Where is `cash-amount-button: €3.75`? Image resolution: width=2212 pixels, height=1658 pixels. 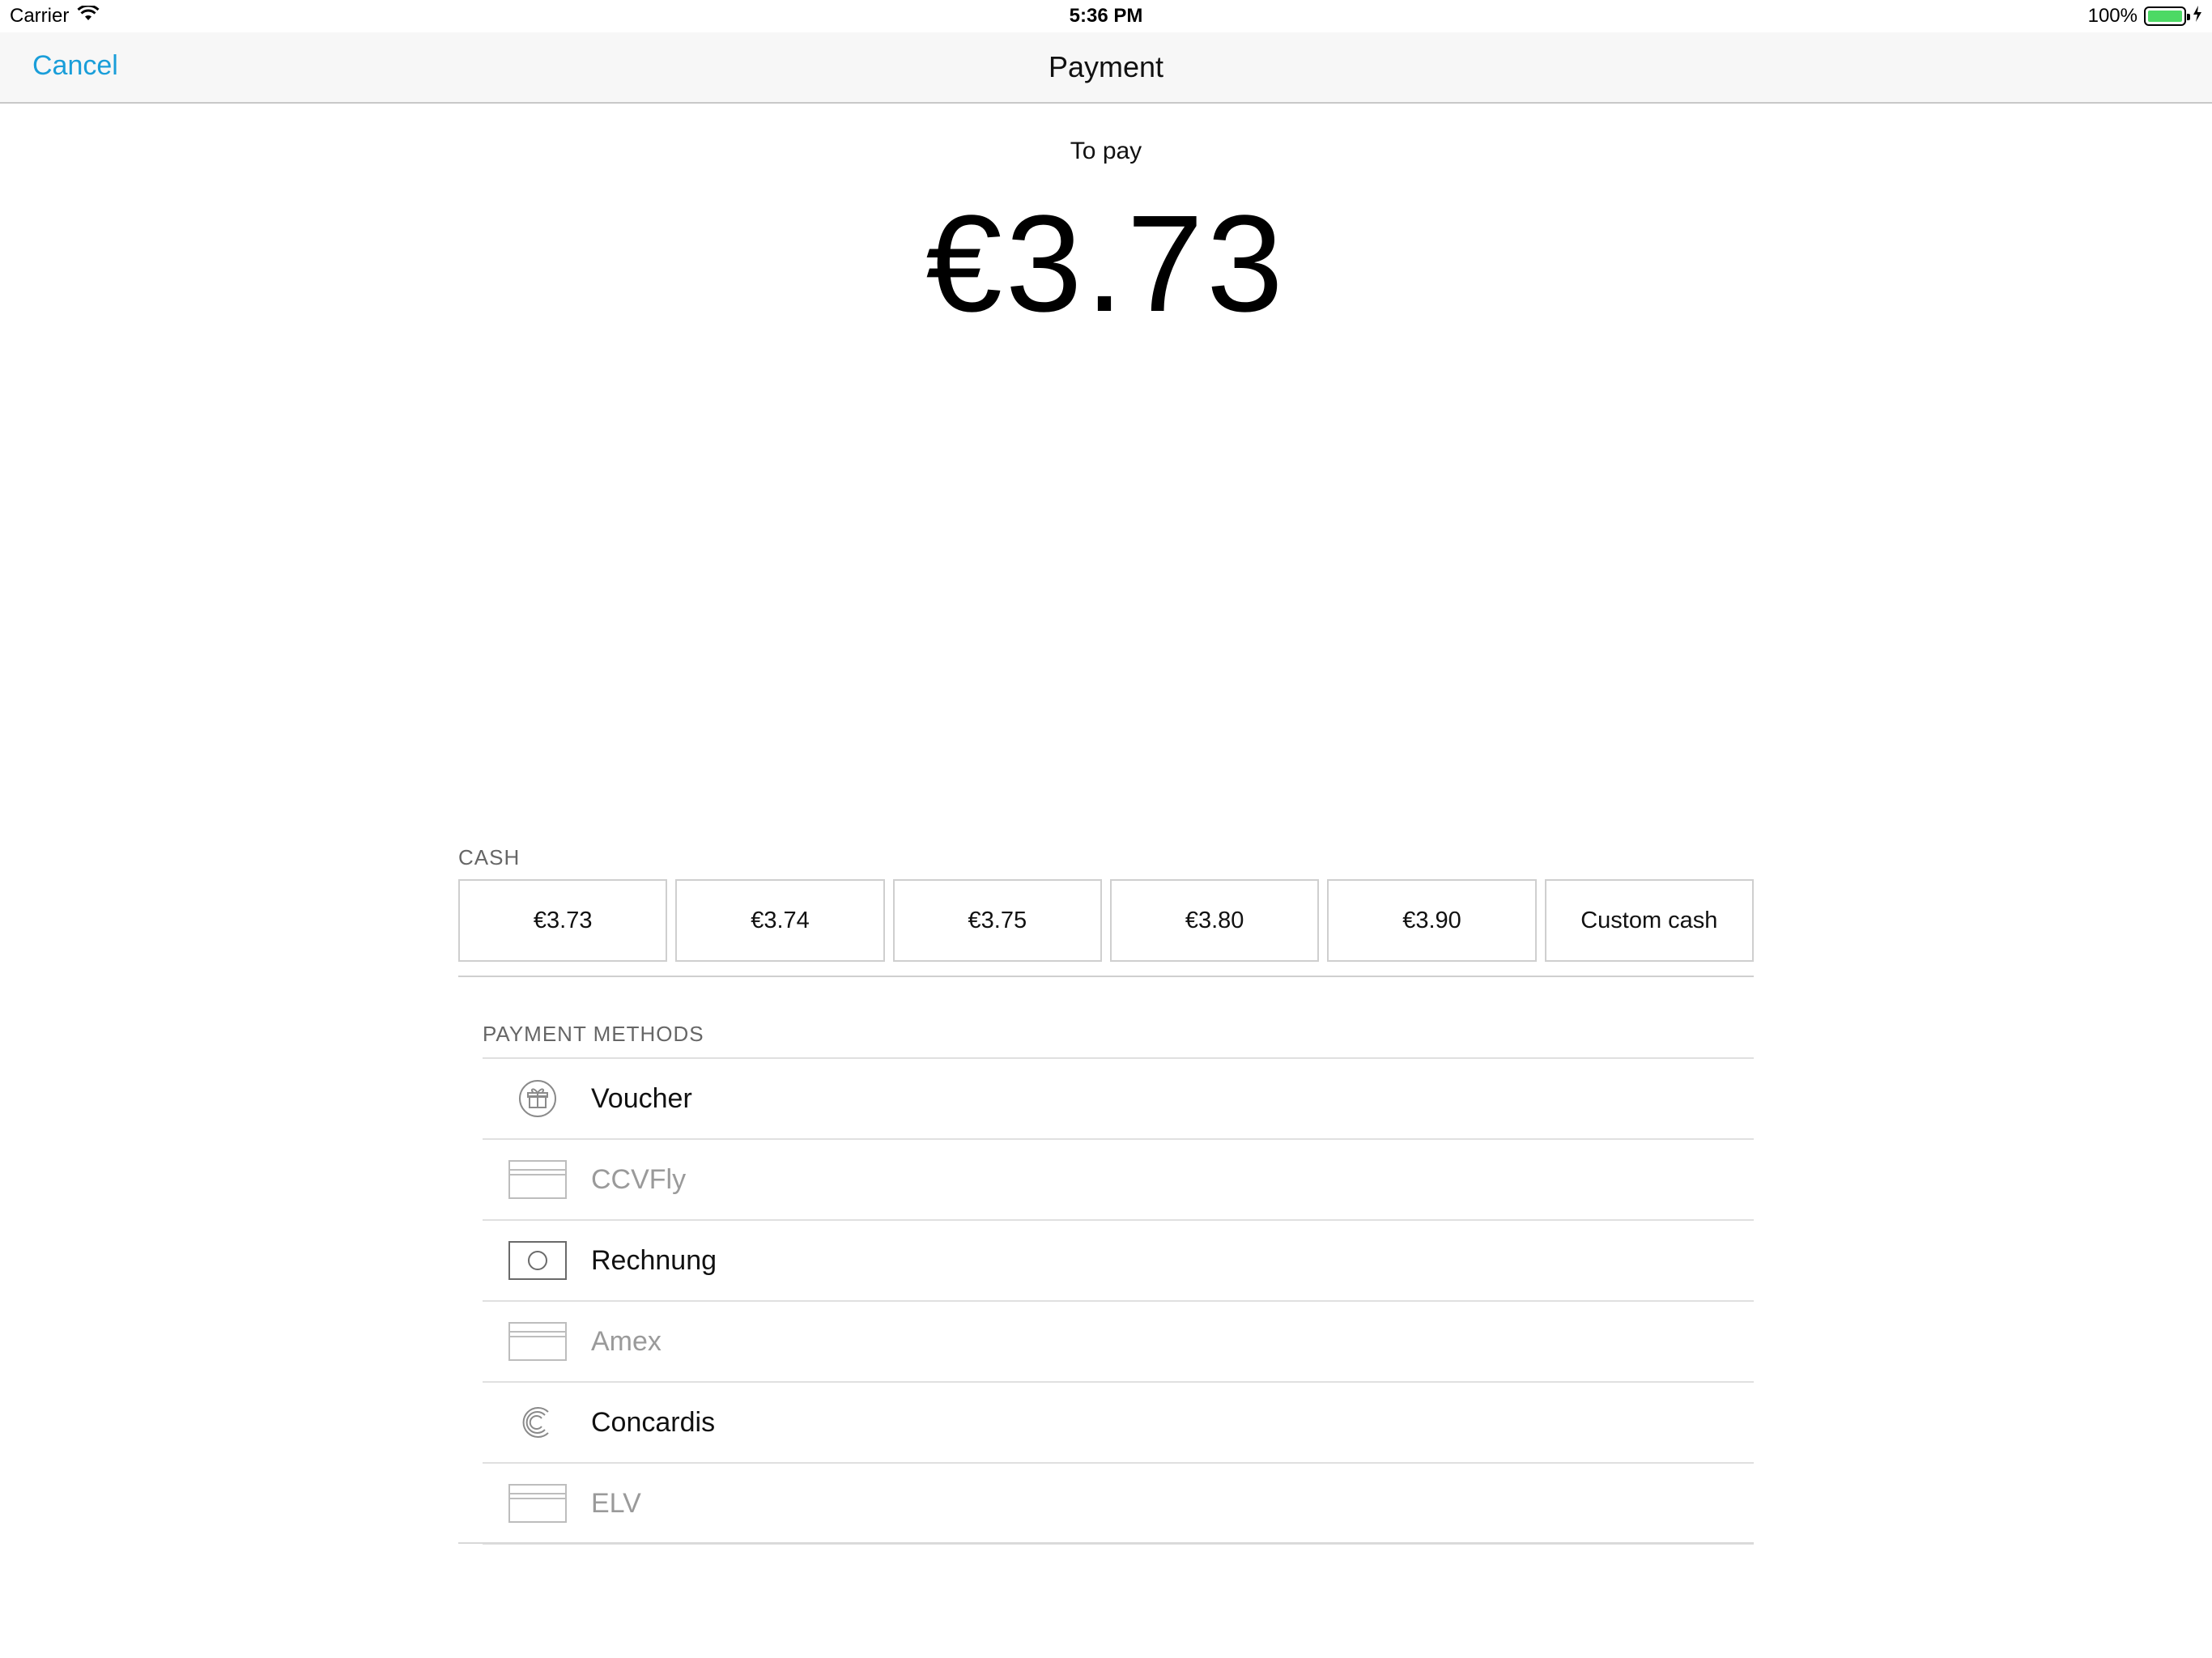 cash-amount-button: €3.75 is located at coordinates (997, 920).